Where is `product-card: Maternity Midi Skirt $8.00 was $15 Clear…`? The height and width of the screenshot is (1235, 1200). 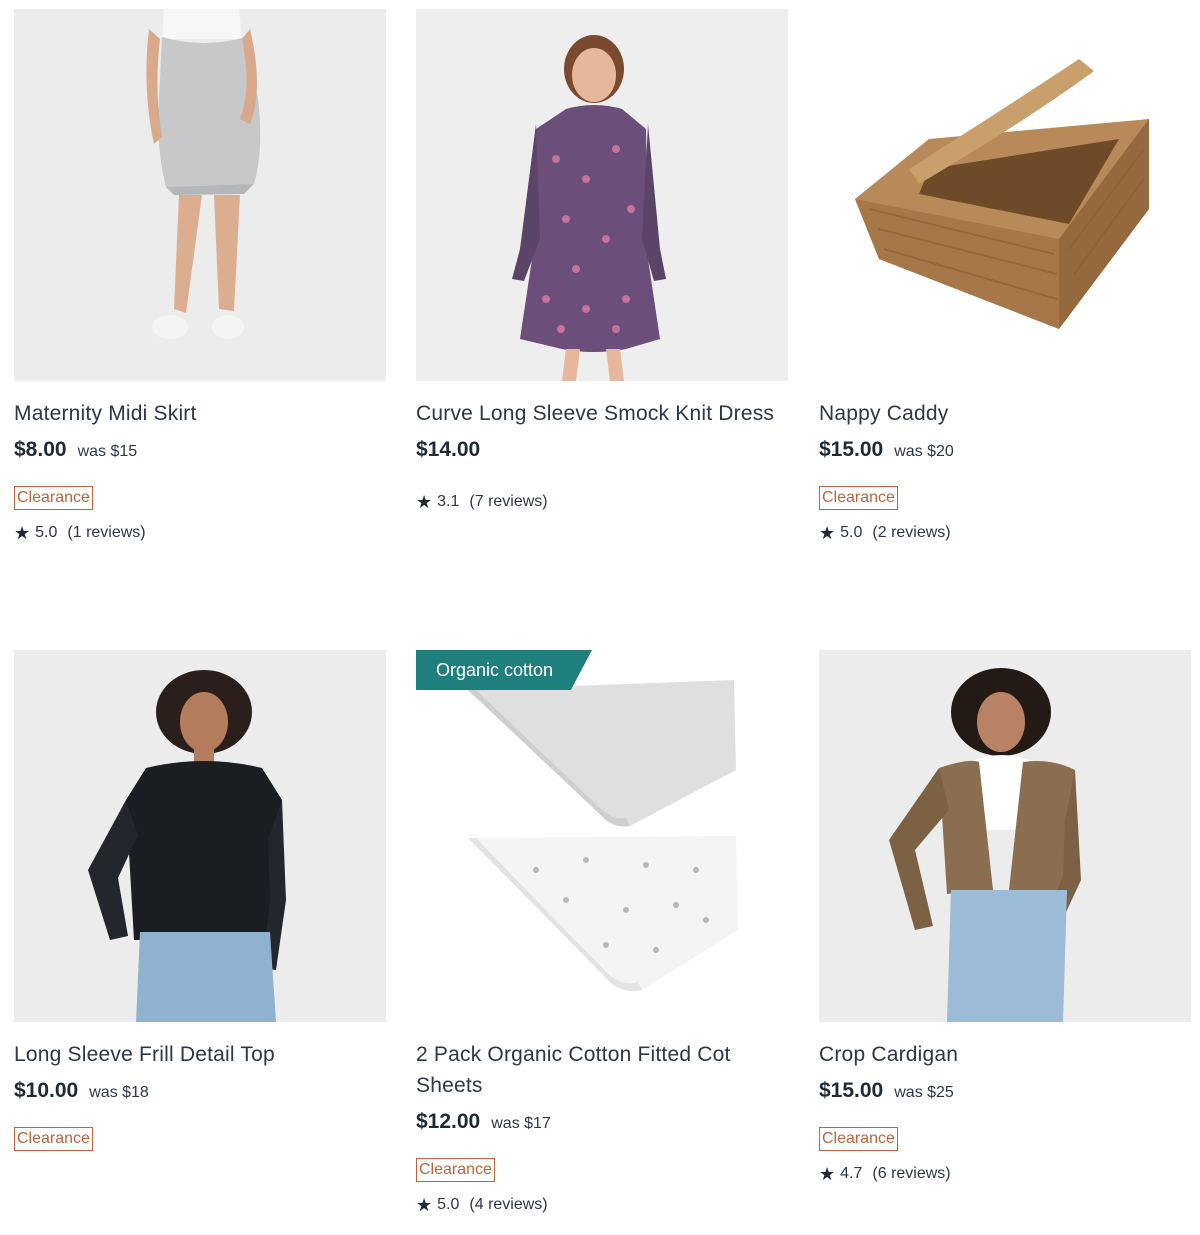
product-card: Maternity Midi Skirt $8.00 was $15 Clear… is located at coordinates (200, 276).